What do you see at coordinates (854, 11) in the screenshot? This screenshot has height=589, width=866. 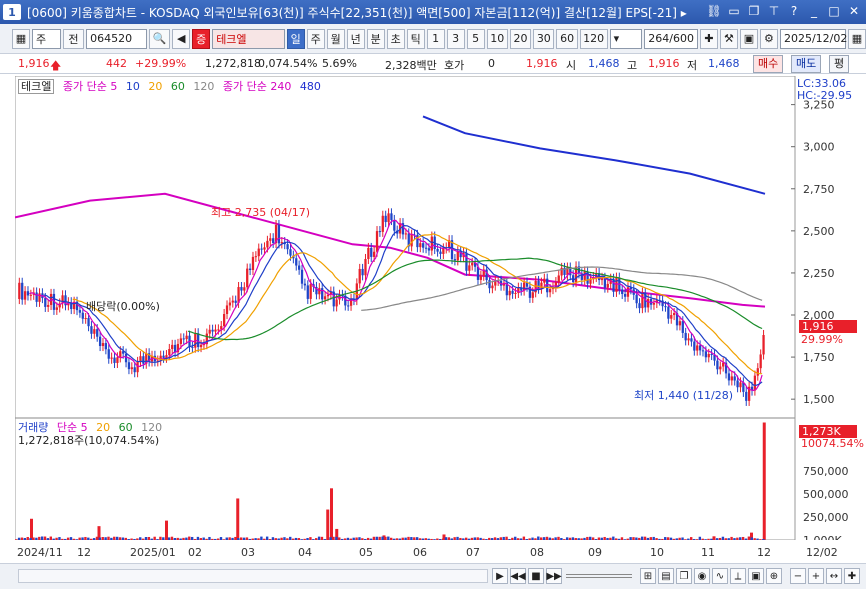 I see `close-icon: ✕` at bounding box center [854, 11].